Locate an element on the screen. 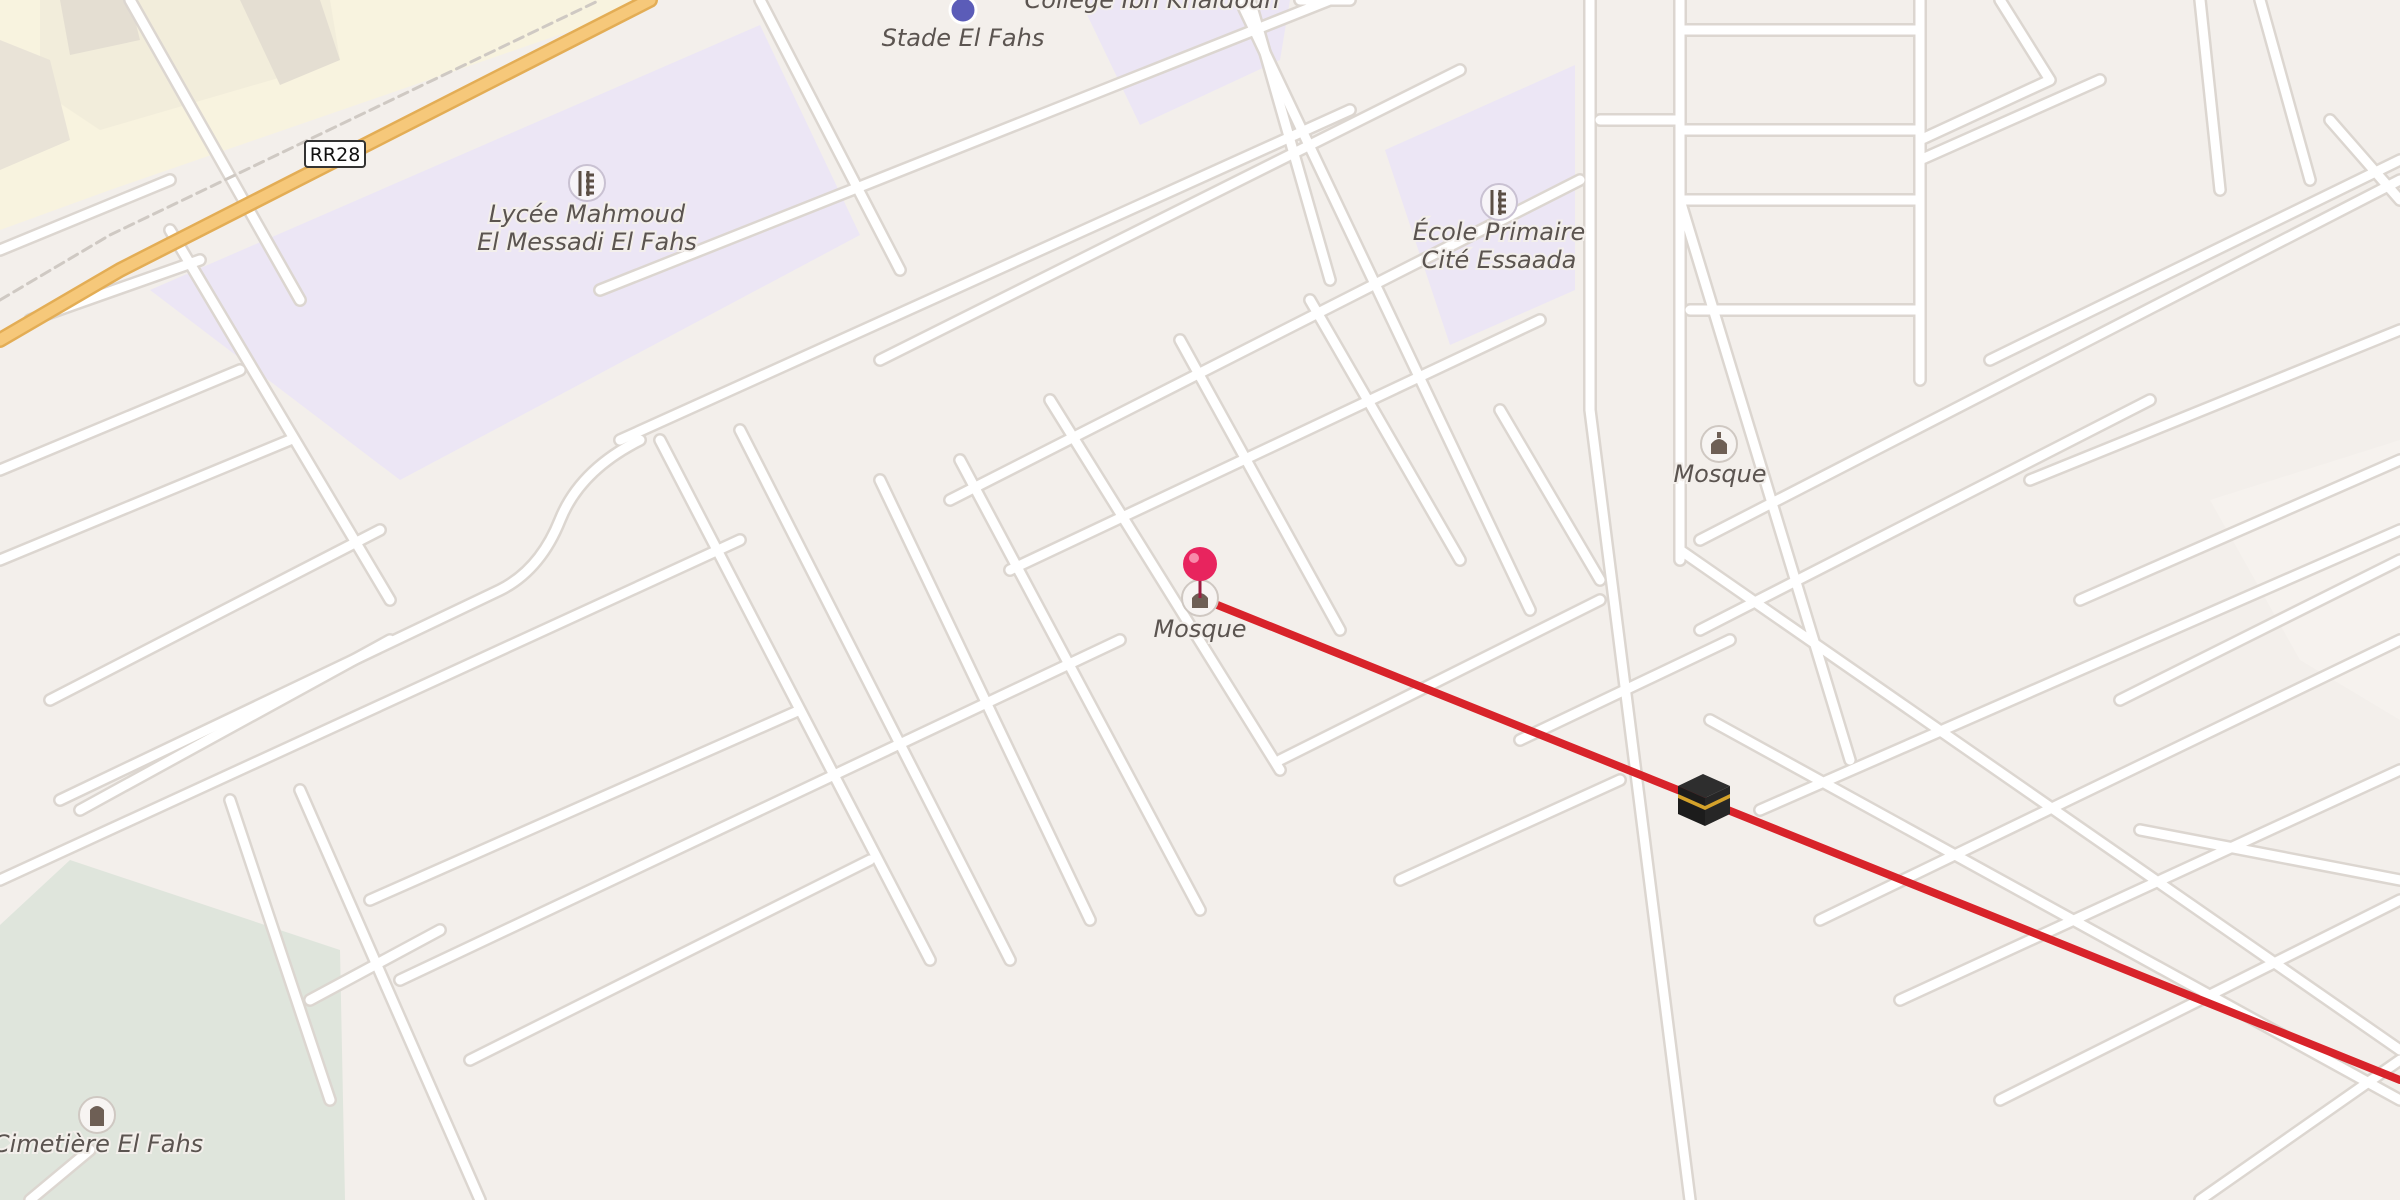 The height and width of the screenshot is (1200, 2400). poi-ecole-label-line2: Cité Essaada is located at coordinates (1499, 260).